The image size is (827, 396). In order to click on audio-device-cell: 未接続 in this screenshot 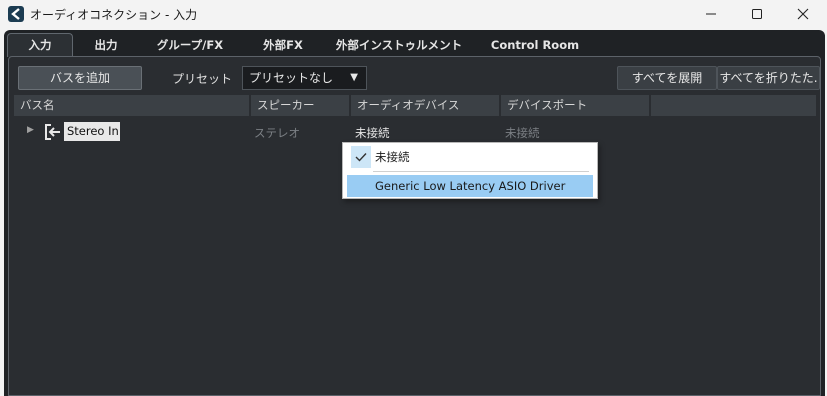, I will do `click(372, 133)`.